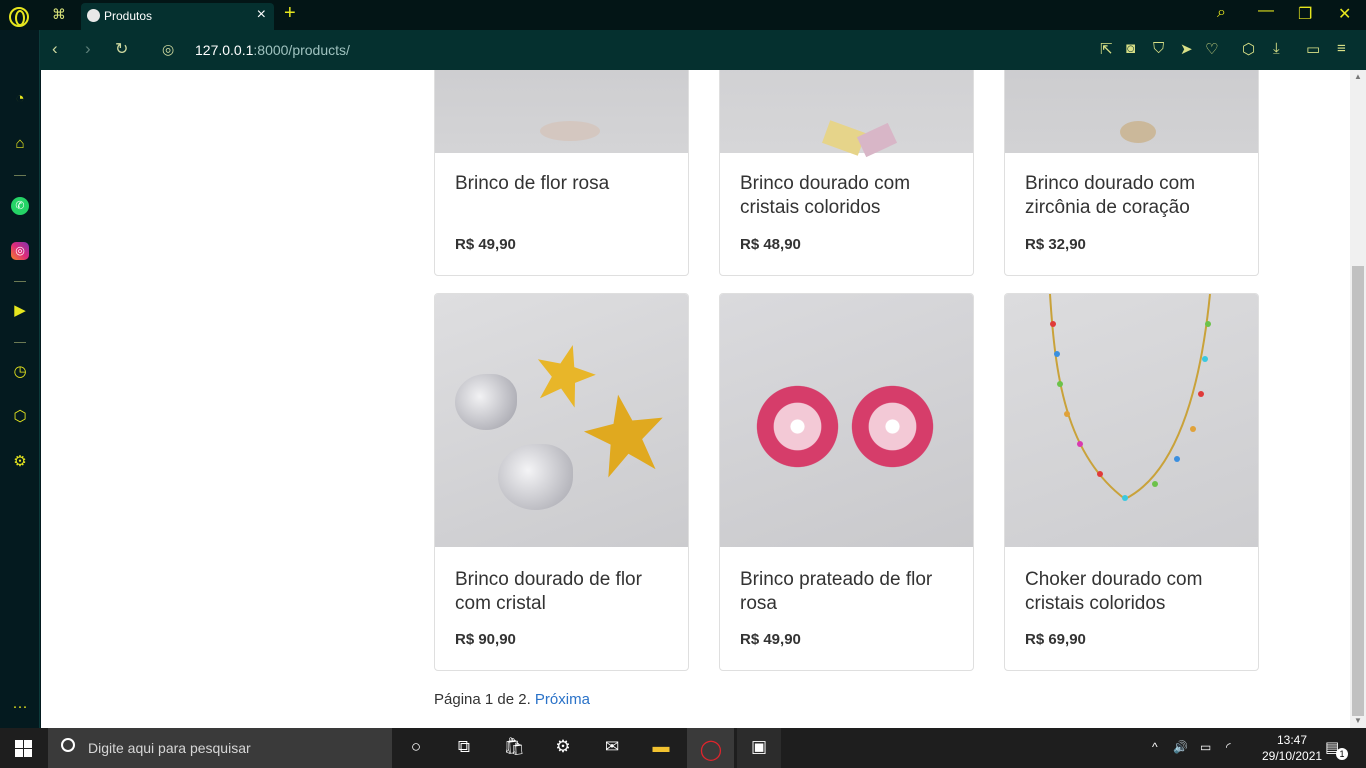 Image resolution: width=1366 pixels, height=768 pixels. What do you see at coordinates (485, 639) in the screenshot?
I see `product-price: R$ 90,90` at bounding box center [485, 639].